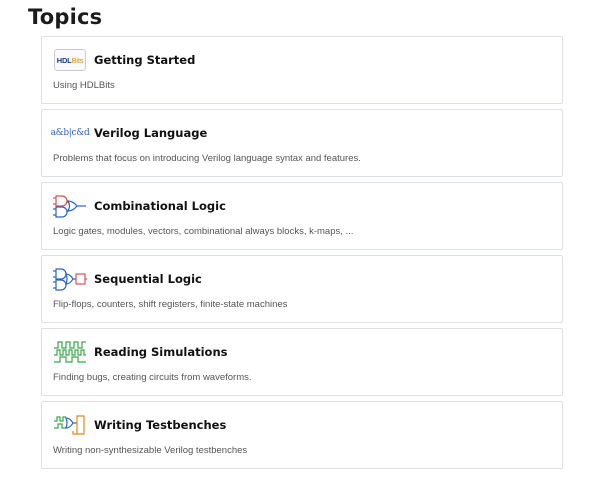  I want to click on topic-title: Reading Simulations, so click(160, 352).